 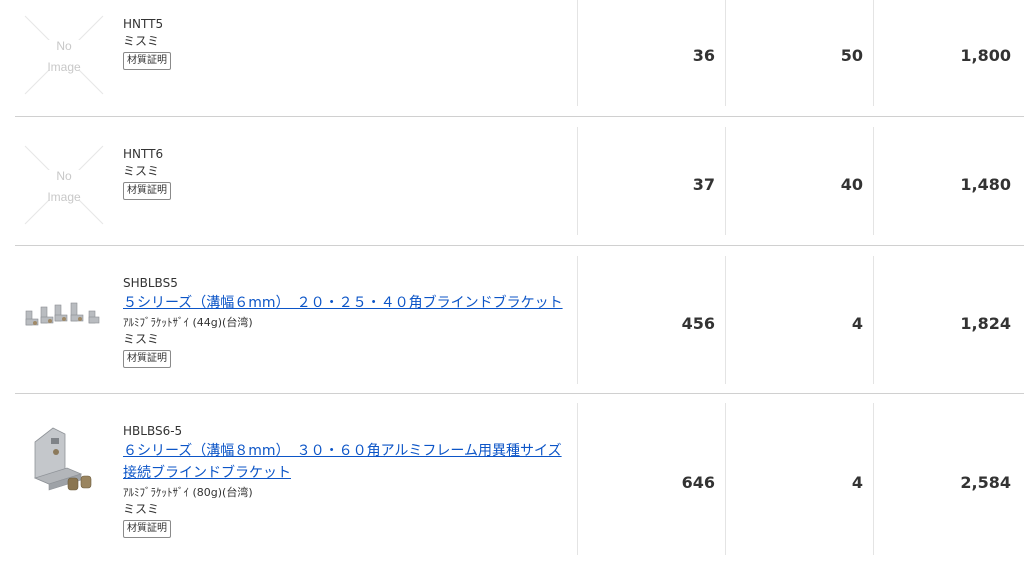 I want to click on quantity-value: 40, so click(x=851, y=184).